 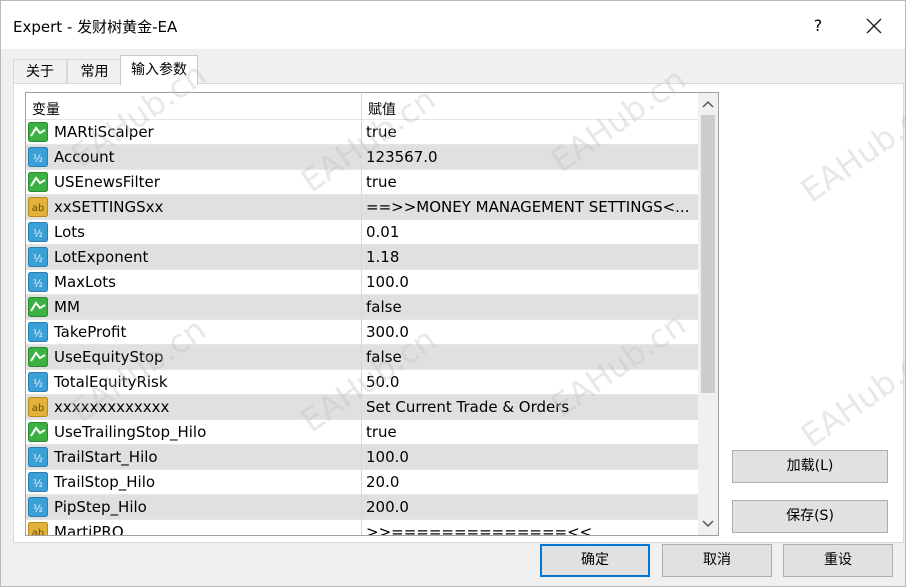 I want to click on tab-about: 关于, so click(x=40, y=71).